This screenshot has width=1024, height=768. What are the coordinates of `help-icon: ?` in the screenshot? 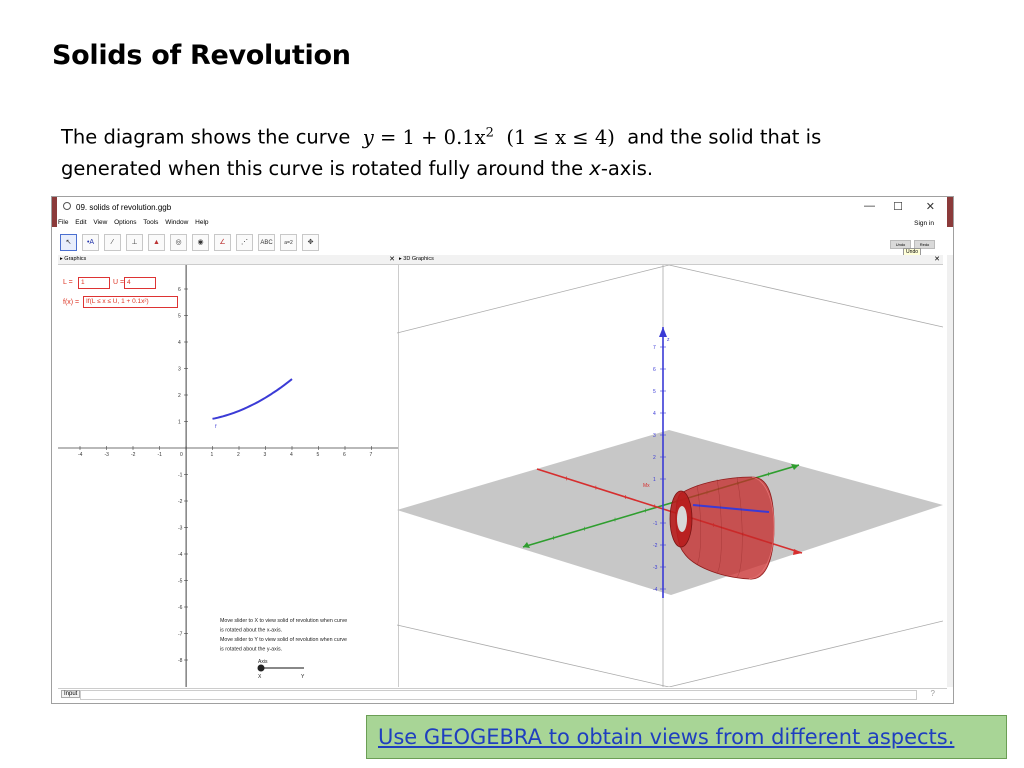 It's located at (933, 693).